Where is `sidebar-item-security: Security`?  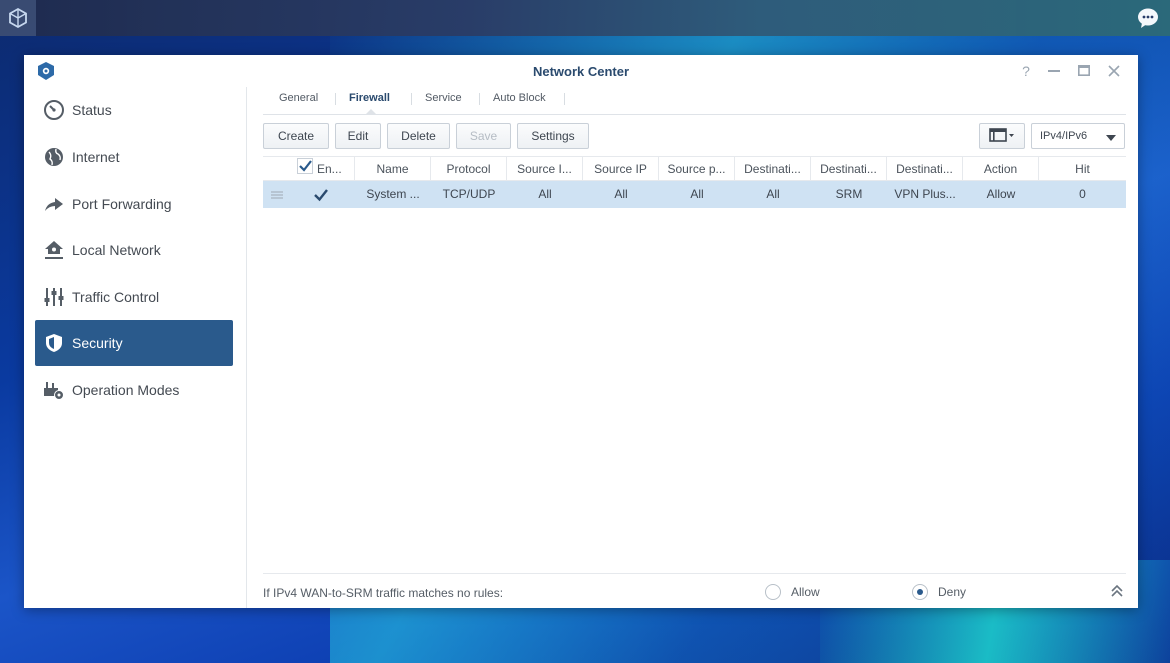
sidebar-item-security: Security is located at coordinates (134, 343).